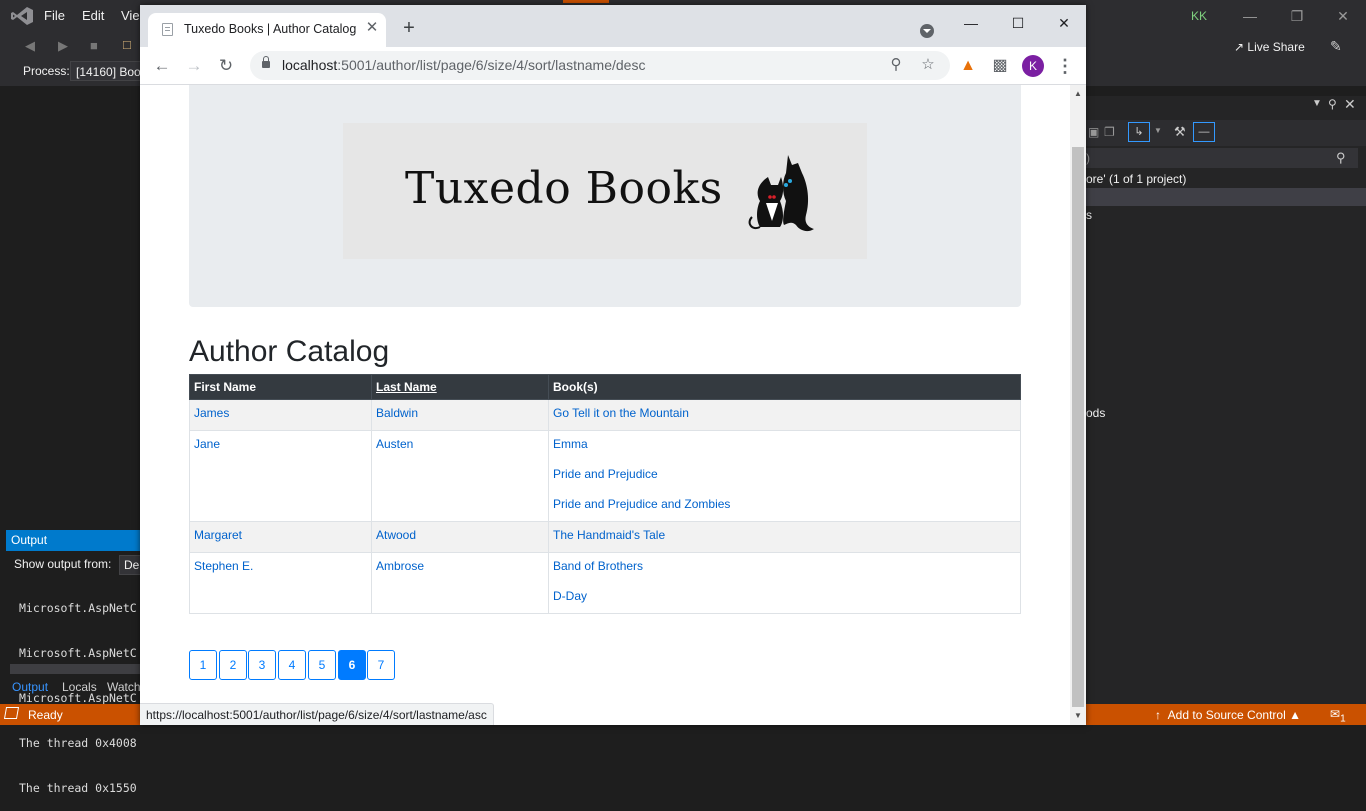  I want to click on author-first-link: Stephen E., so click(280, 583).